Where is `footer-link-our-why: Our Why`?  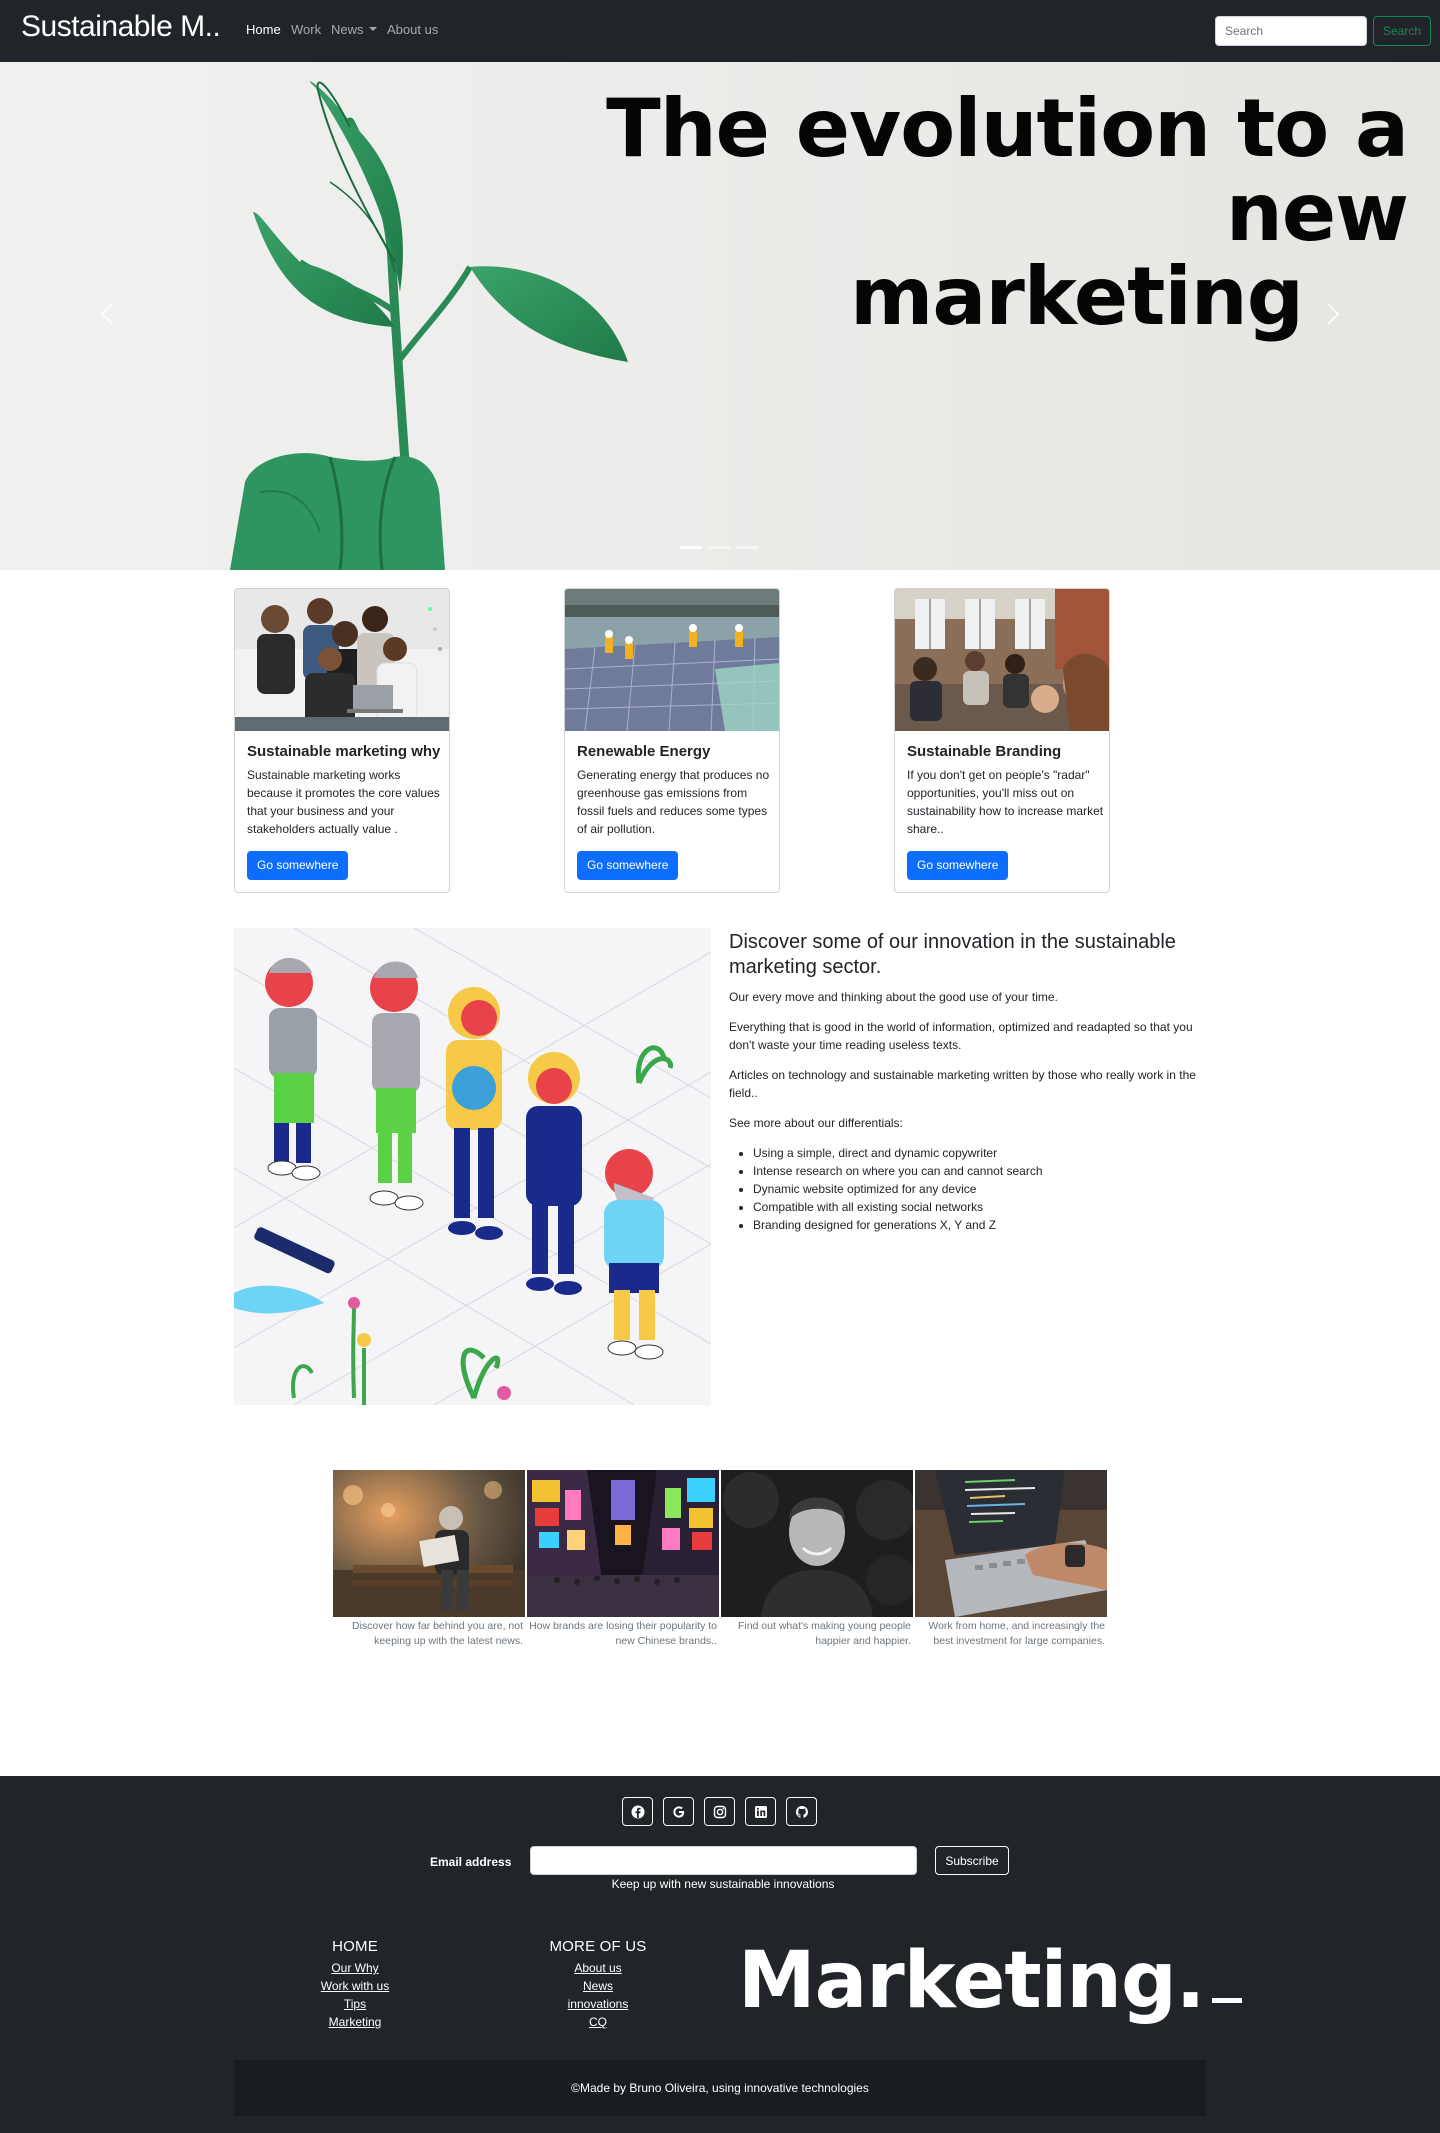
footer-link-our-why: Our Why is located at coordinates (355, 1968).